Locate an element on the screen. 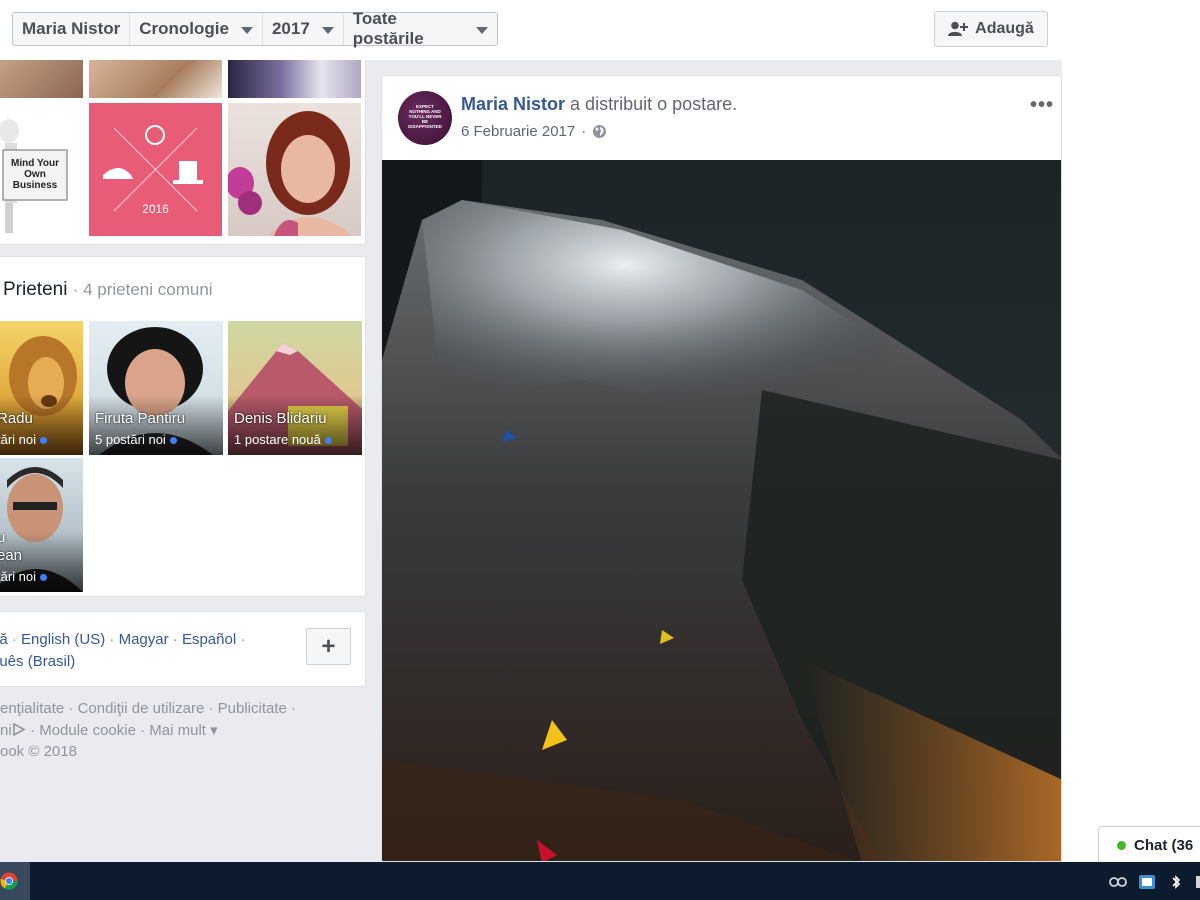  post-date-link: 6 Februarie 2017 is located at coordinates (518, 131).